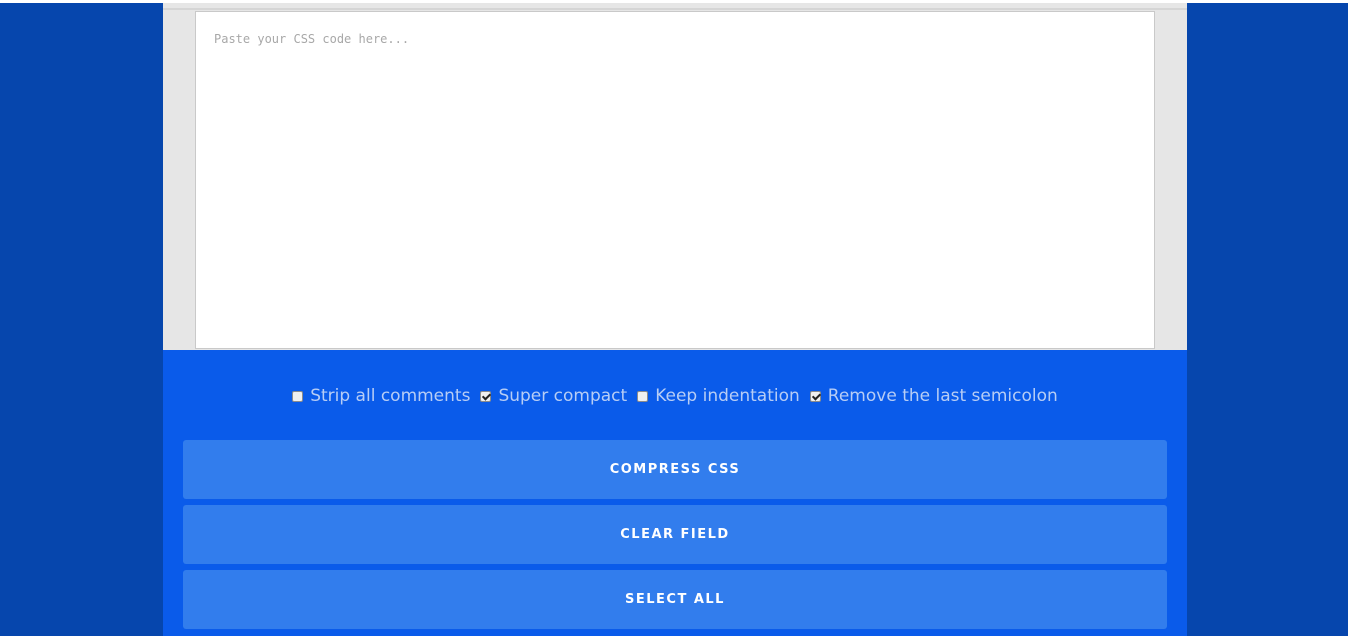 The height and width of the screenshot is (636, 1348). What do you see at coordinates (486, 396) in the screenshot?
I see `super-compact-checkbox` at bounding box center [486, 396].